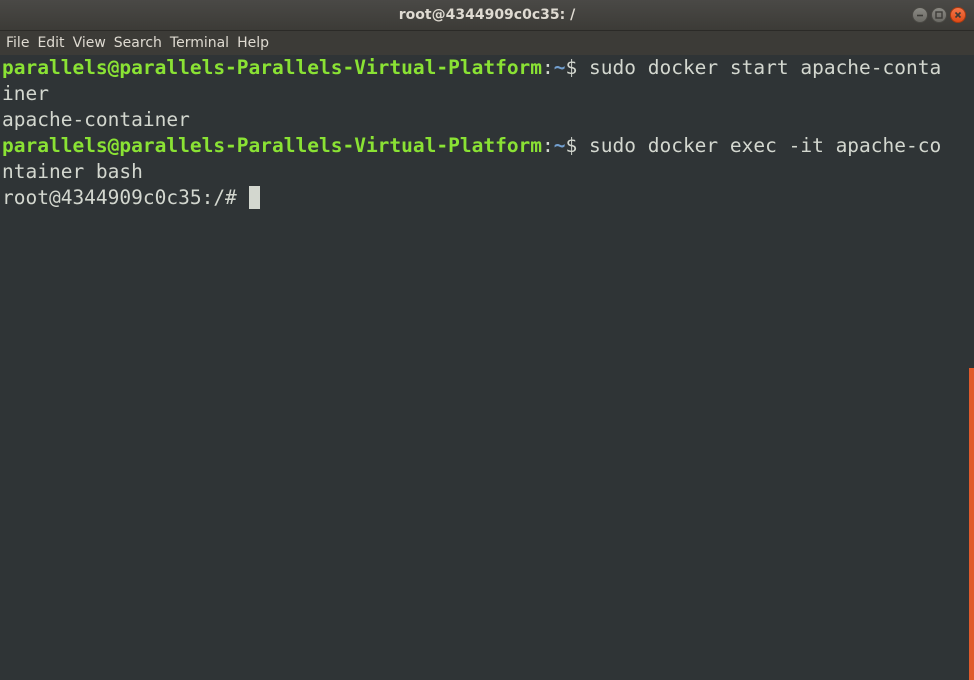  What do you see at coordinates (138, 43) in the screenshot?
I see `menu-search: Search` at bounding box center [138, 43].